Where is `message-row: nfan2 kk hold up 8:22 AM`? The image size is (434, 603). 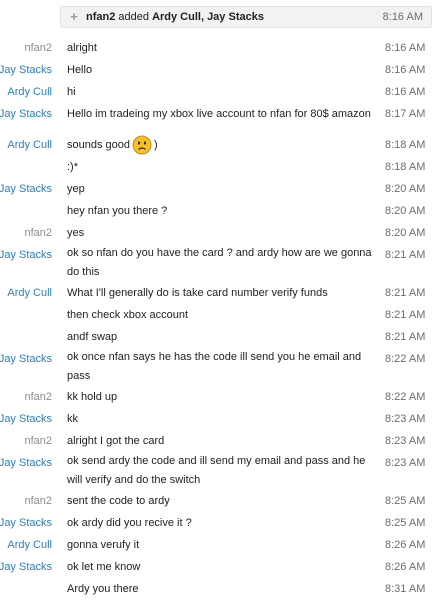
message-row: nfan2 kk hold up 8:22 AM is located at coordinates (217, 397).